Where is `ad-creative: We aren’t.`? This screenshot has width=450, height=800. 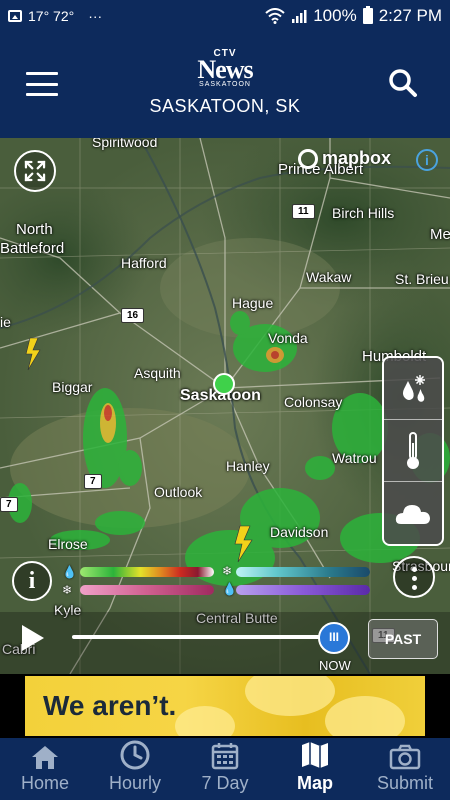 ad-creative: We aren’t. is located at coordinates (225, 706).